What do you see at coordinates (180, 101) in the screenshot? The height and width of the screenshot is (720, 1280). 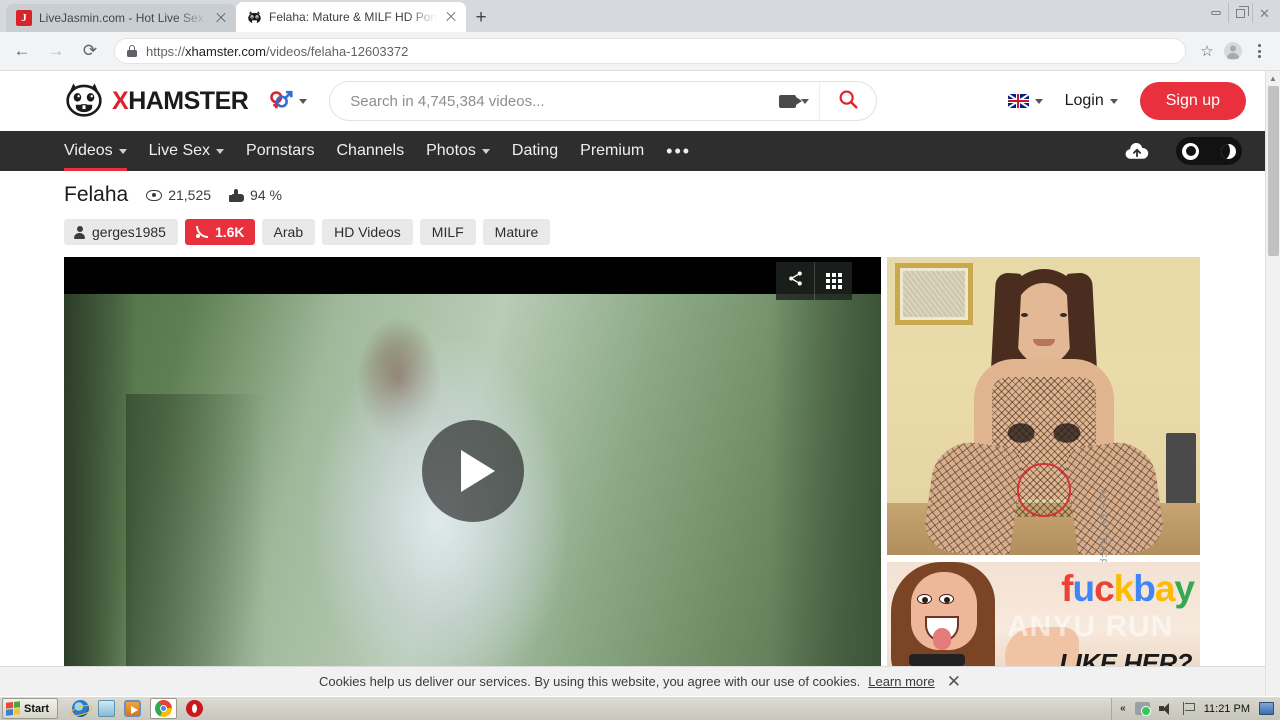 I see `logo-text: XHAMSTER` at bounding box center [180, 101].